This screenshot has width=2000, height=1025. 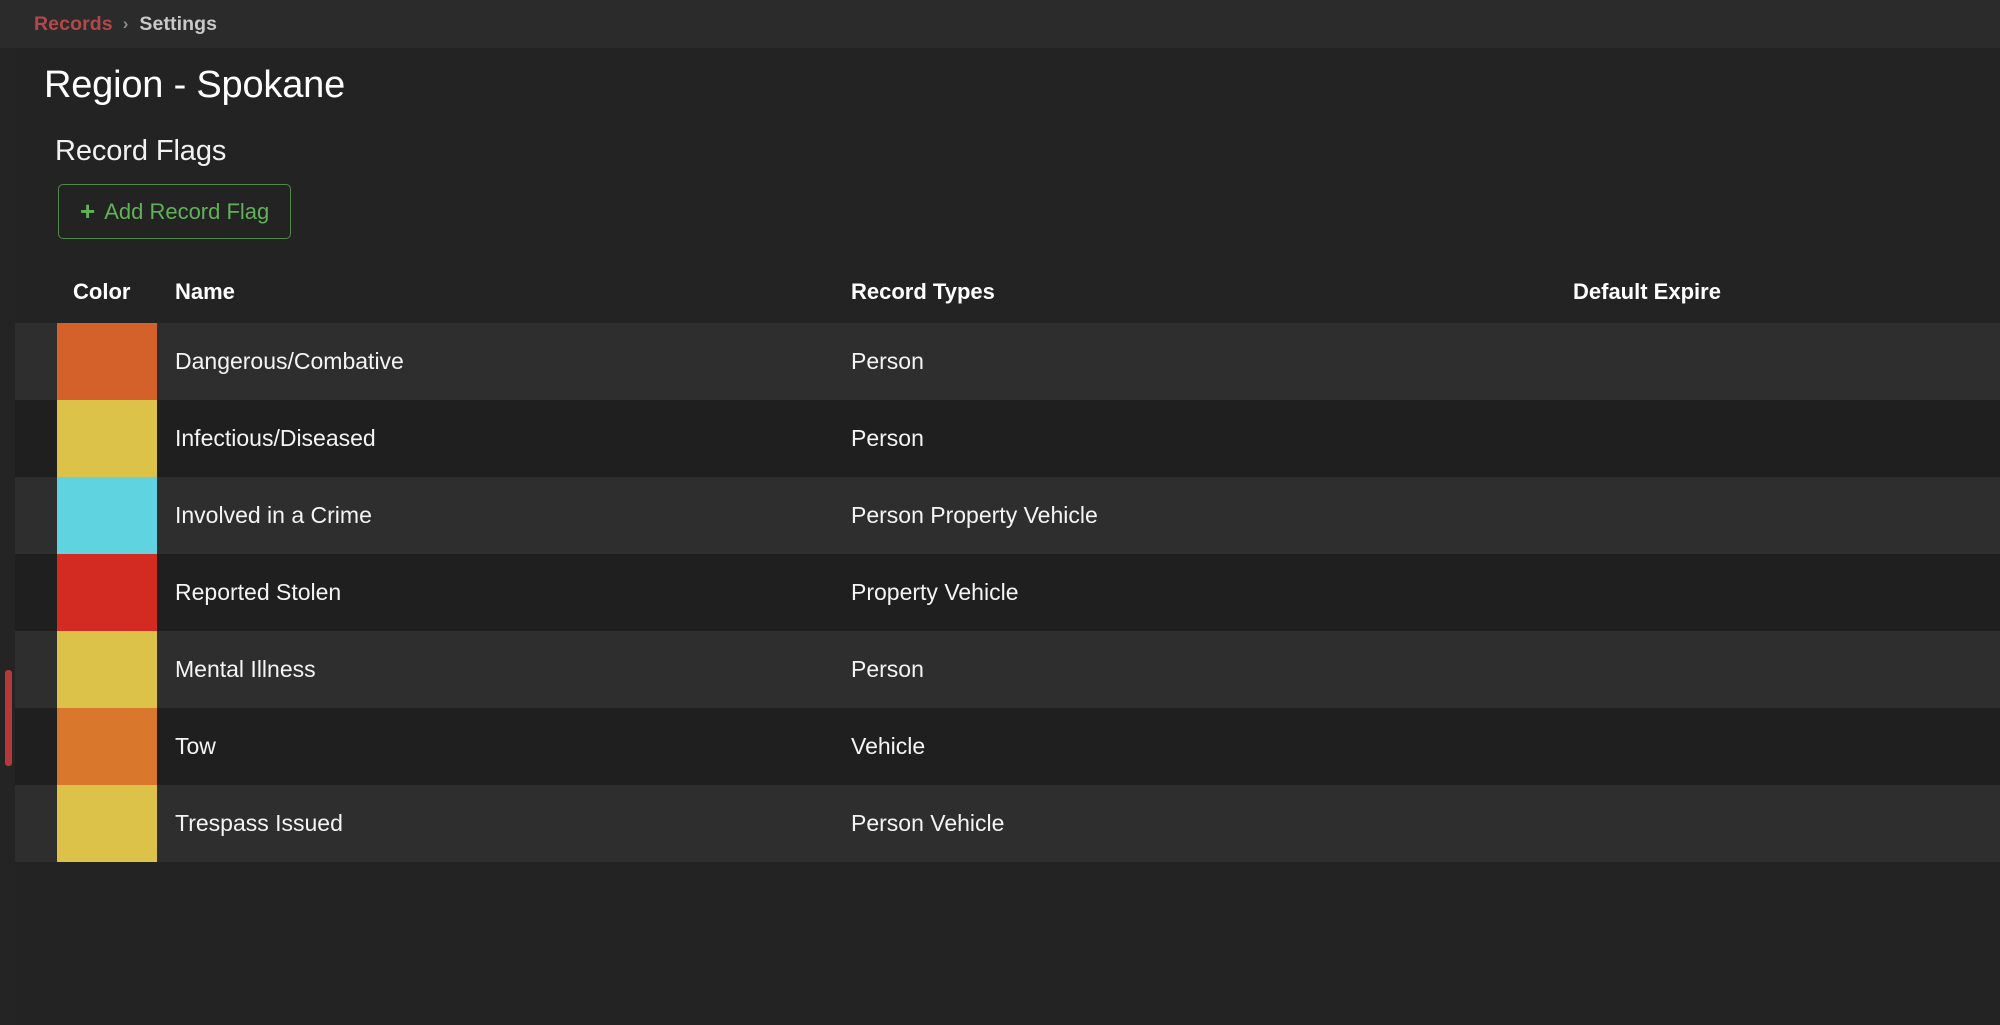 What do you see at coordinates (1007, 669) in the screenshot?
I see `table-row: Mental Illness Person` at bounding box center [1007, 669].